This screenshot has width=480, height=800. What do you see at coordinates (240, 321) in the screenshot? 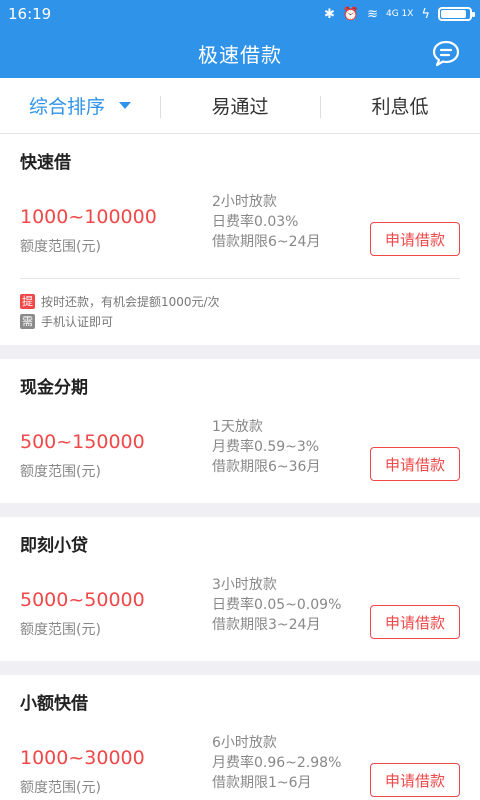
I see `extra-item: 需 手机认证即可` at bounding box center [240, 321].